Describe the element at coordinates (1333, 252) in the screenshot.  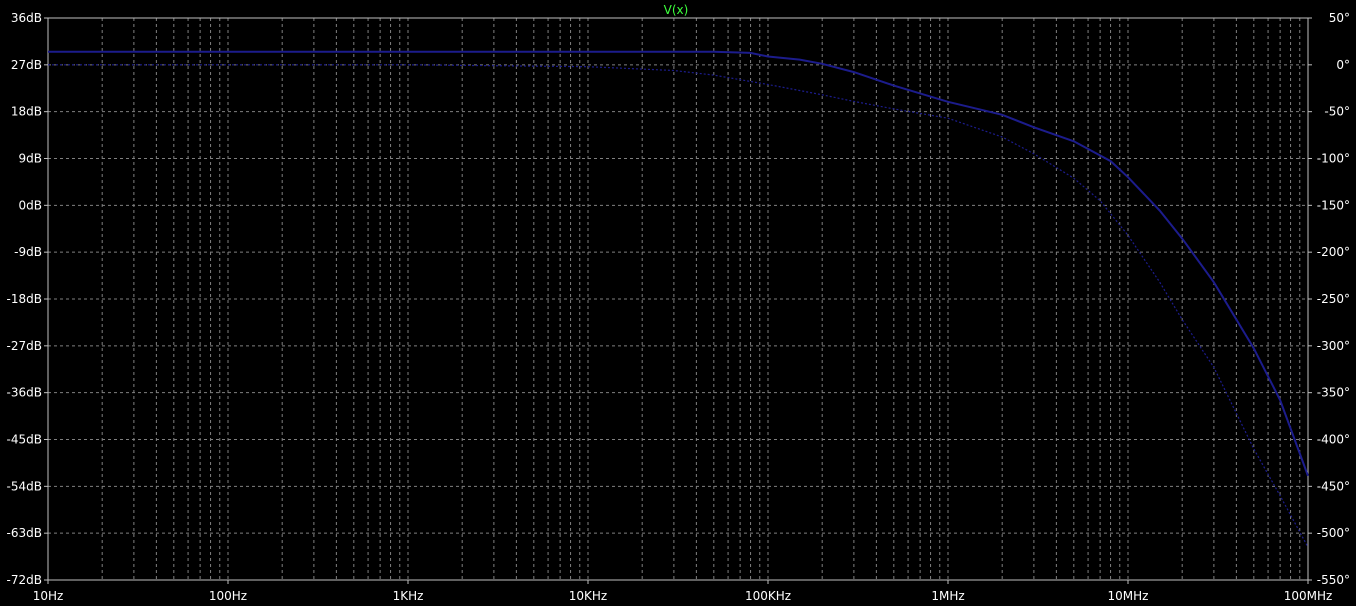
I see `y2-tick-label: -200°` at that location.